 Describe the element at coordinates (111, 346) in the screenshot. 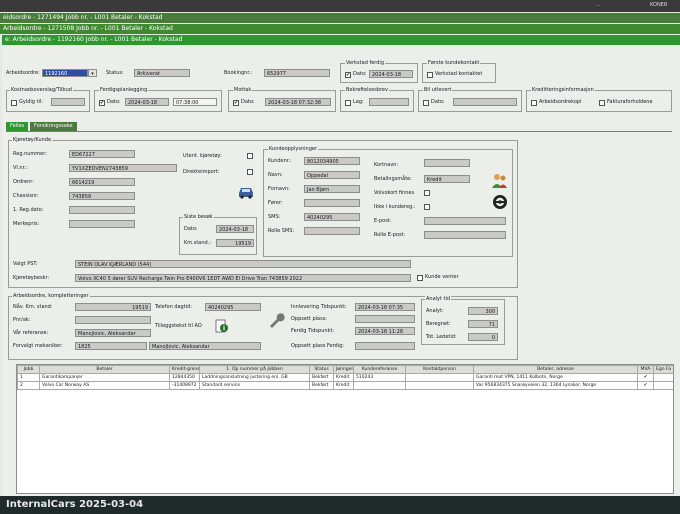

I see `forvalgt-code: 1825` at that location.